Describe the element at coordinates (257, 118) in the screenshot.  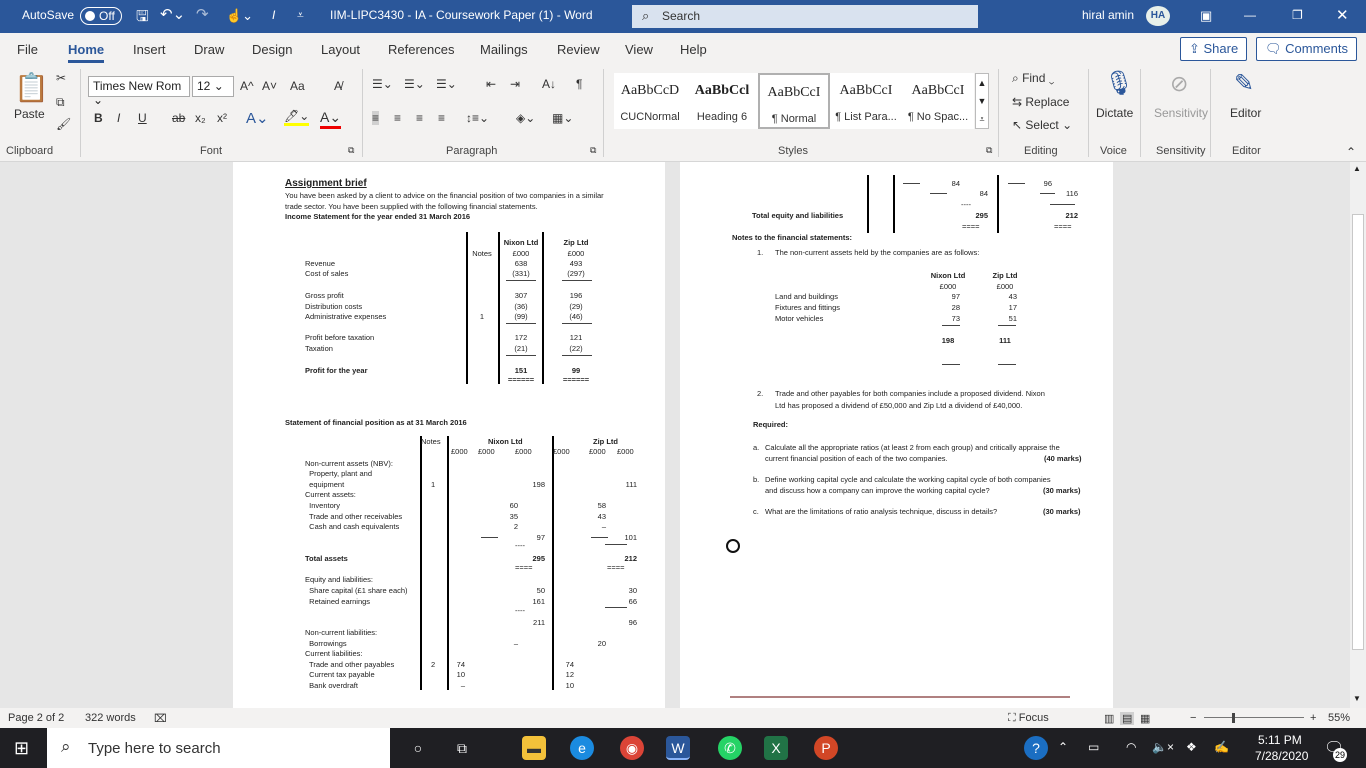
I see `text-effects-icon: A⌄` at that location.